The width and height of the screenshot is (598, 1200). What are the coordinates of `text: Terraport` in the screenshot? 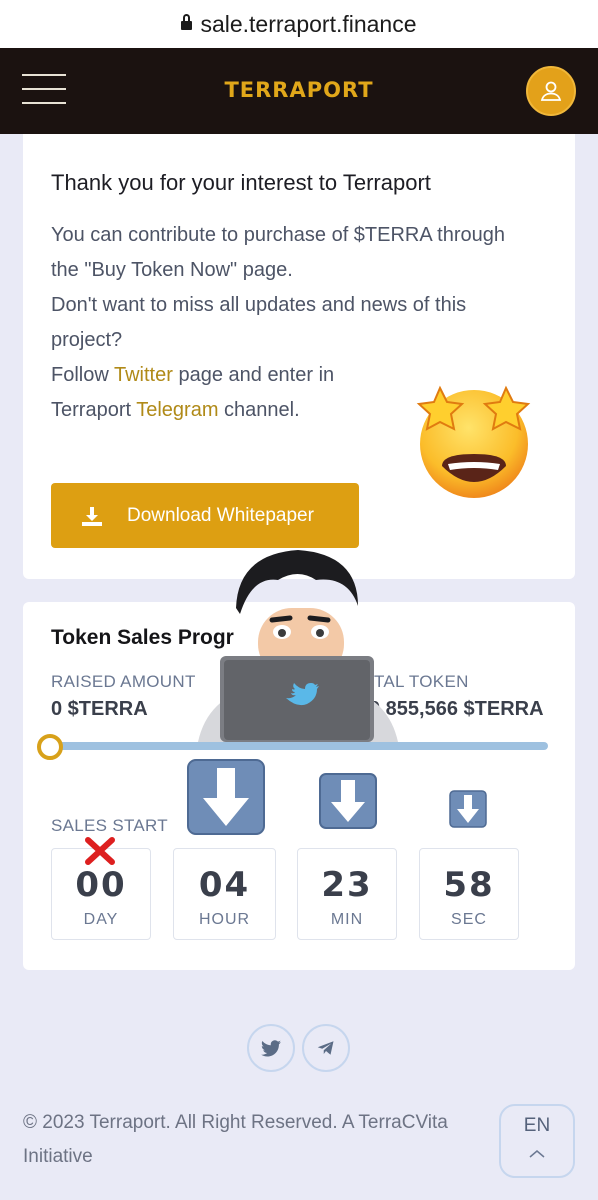 It's located at (94, 410).